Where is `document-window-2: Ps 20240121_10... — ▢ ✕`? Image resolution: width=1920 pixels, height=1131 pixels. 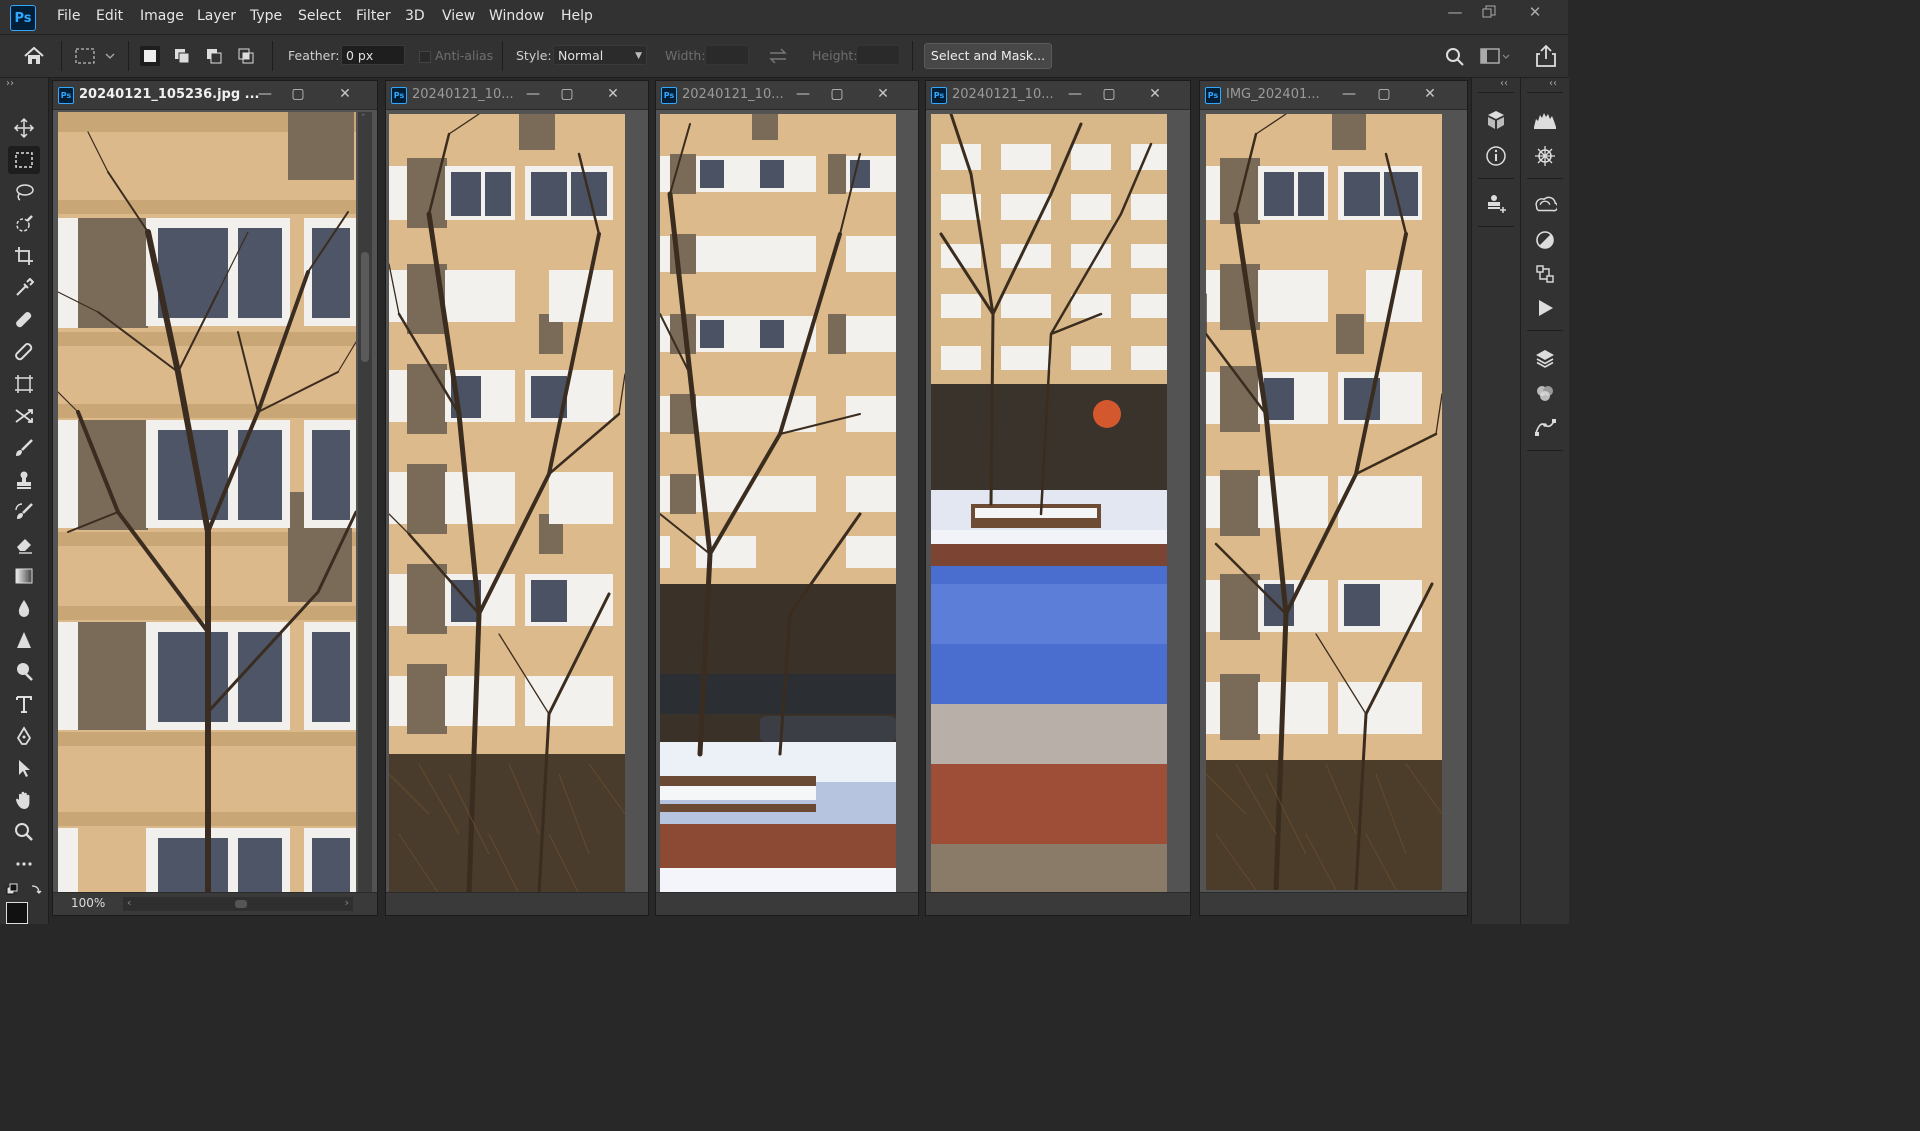 document-window-2: Ps 20240121_10... — ▢ ✕ is located at coordinates (517, 498).